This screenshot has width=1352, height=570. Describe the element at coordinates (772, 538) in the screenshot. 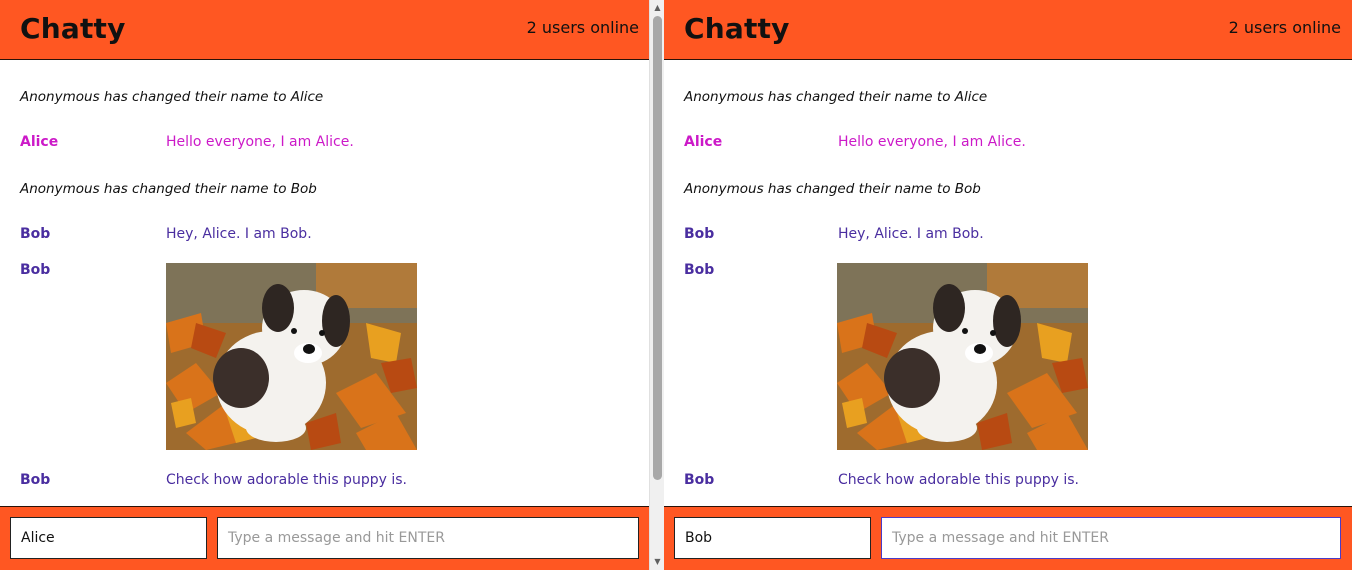

I see `username-input: Bob` at that location.